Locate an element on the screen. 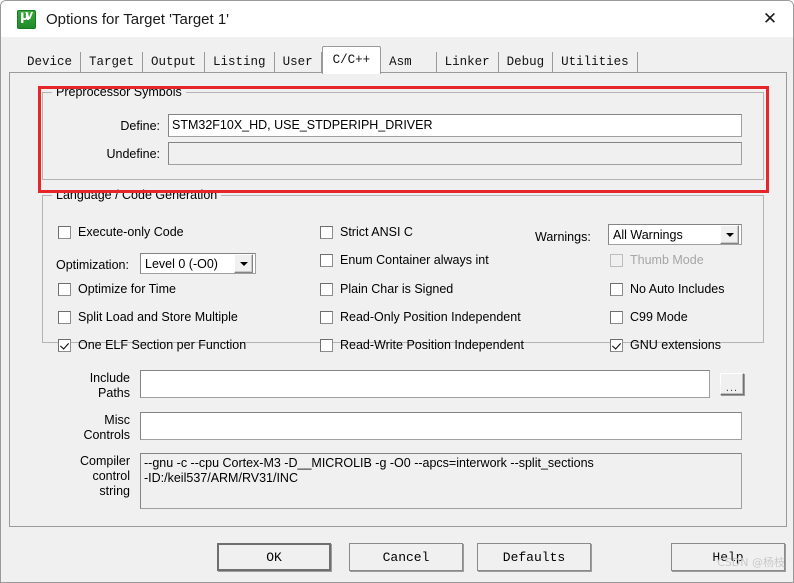 The image size is (794, 583). checkbox-label: Thumb Mode is located at coordinates (667, 260).